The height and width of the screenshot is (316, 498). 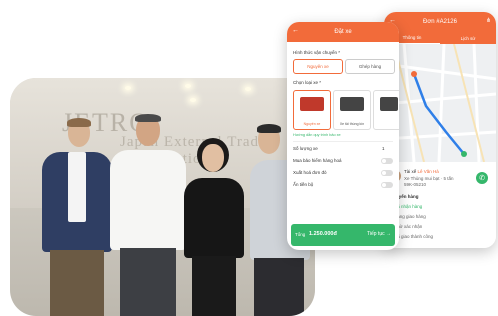 What do you see at coordinates (383, 148) in the screenshot?
I see `quantity-value: 1` at bounding box center [383, 148].